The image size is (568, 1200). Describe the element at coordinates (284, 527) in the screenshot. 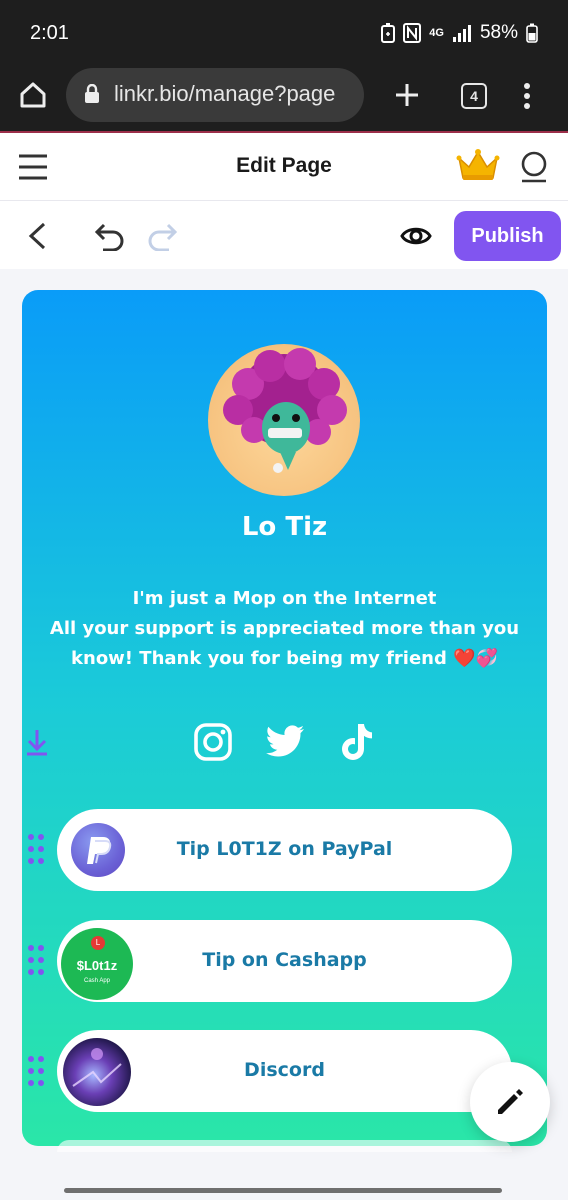

I see `profile-name: Lo Tiz` at that location.